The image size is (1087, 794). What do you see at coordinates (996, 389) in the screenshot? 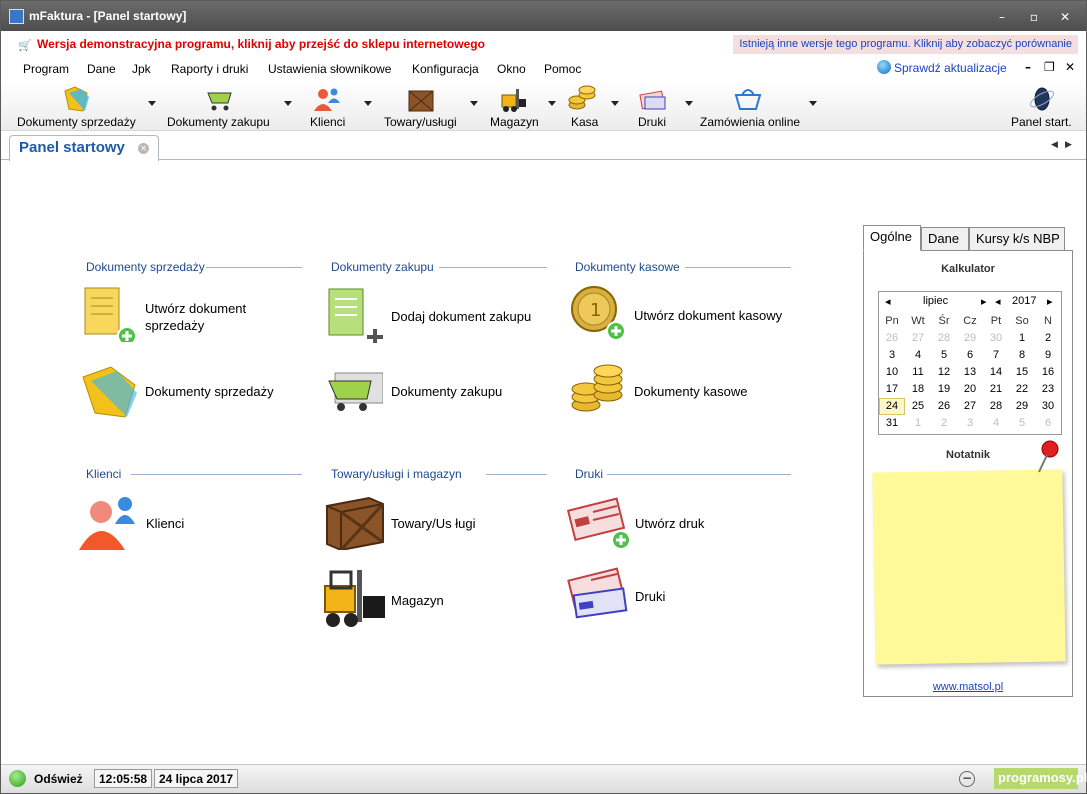
I see `calendar-day: 21` at bounding box center [996, 389].